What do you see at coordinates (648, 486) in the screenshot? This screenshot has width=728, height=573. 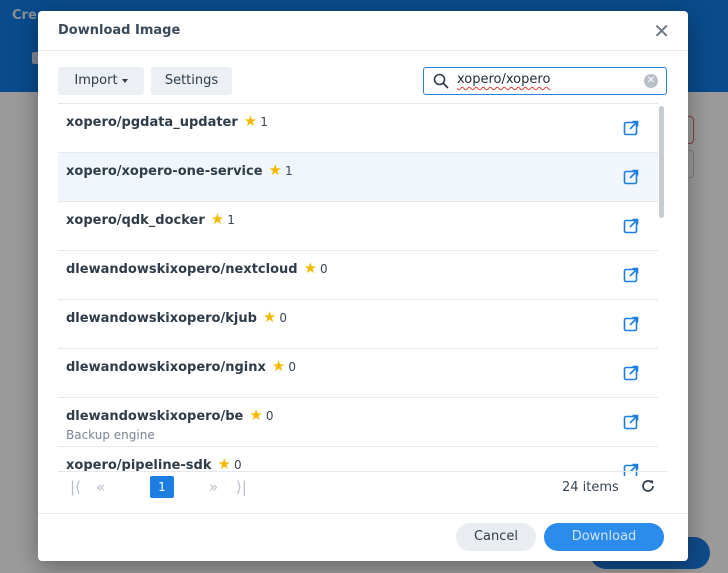 I see `refresh-icon` at bounding box center [648, 486].